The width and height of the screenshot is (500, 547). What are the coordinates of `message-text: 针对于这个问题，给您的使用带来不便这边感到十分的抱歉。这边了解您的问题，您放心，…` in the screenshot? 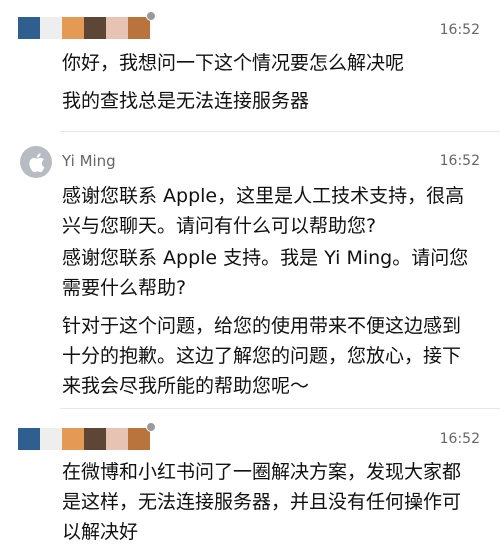 It's located at (270, 356).